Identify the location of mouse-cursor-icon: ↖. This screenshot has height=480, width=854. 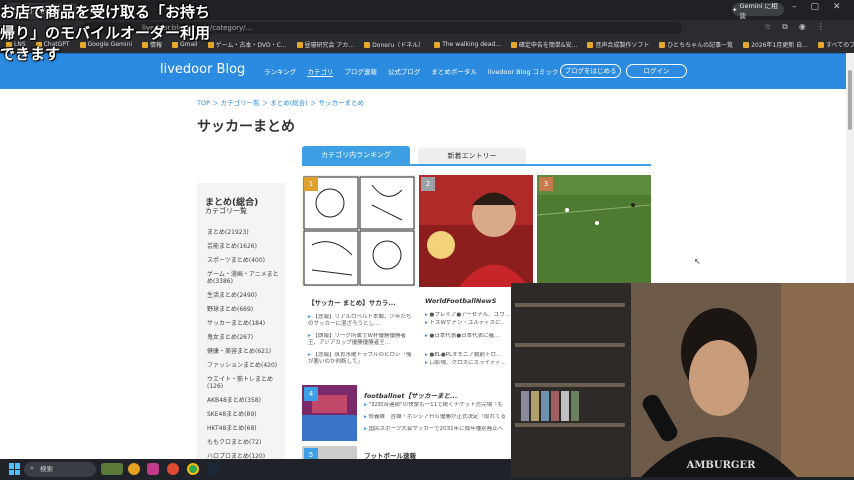
(697, 261).